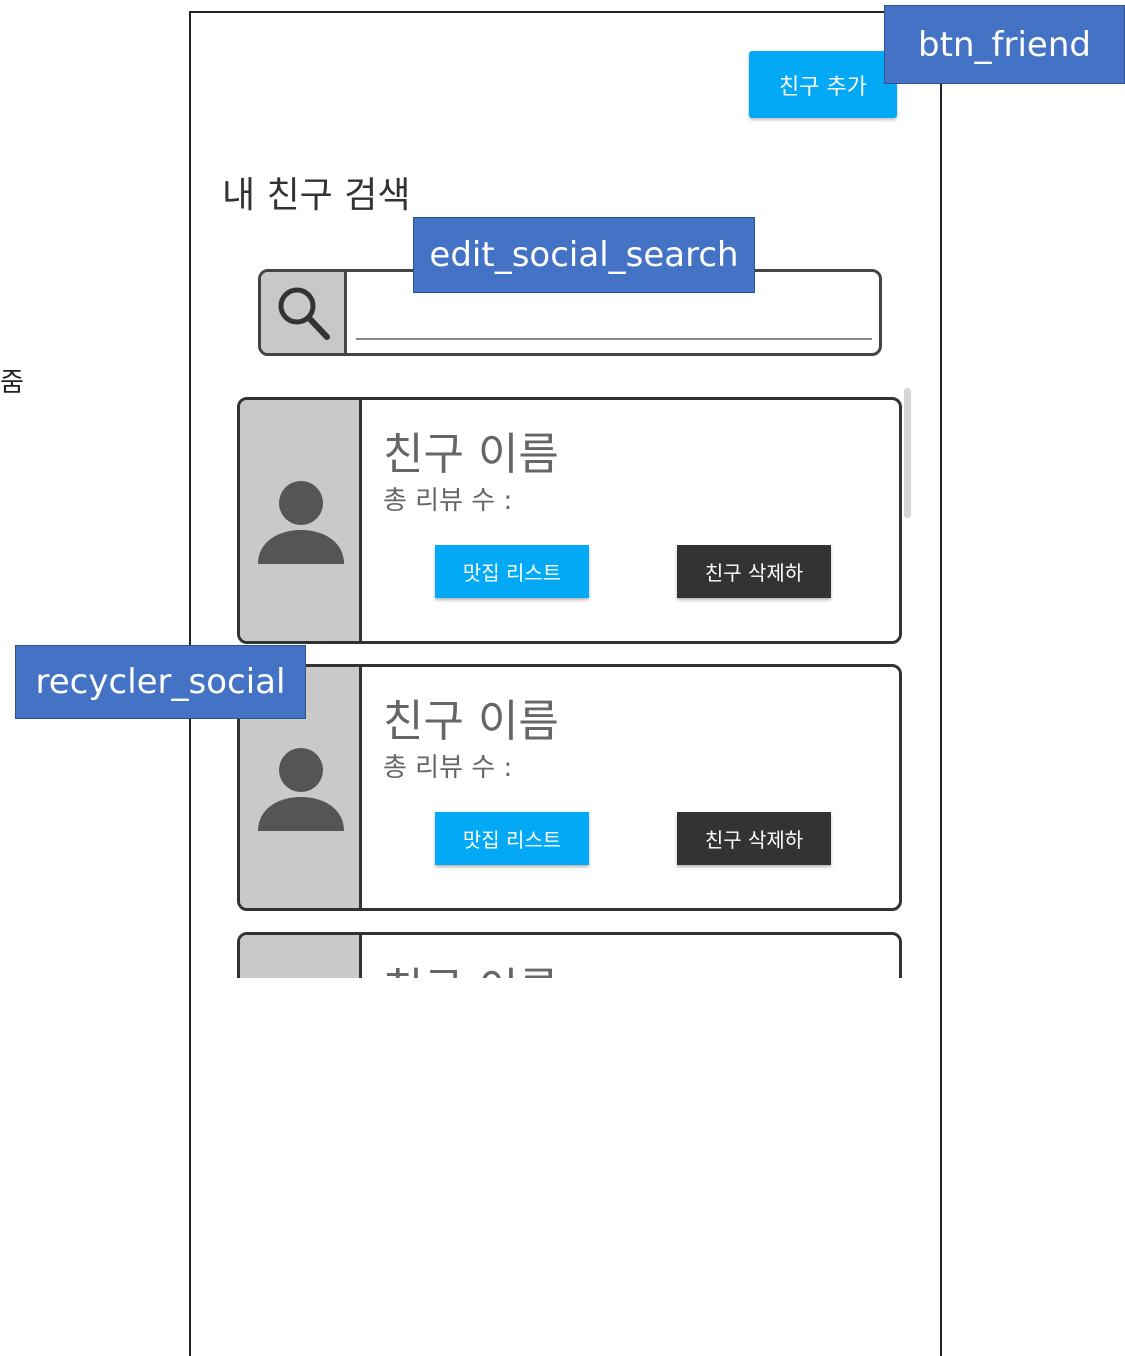 The width and height of the screenshot is (1125, 1356). What do you see at coordinates (823, 84) in the screenshot?
I see `add-friend-button: 친구 추가` at bounding box center [823, 84].